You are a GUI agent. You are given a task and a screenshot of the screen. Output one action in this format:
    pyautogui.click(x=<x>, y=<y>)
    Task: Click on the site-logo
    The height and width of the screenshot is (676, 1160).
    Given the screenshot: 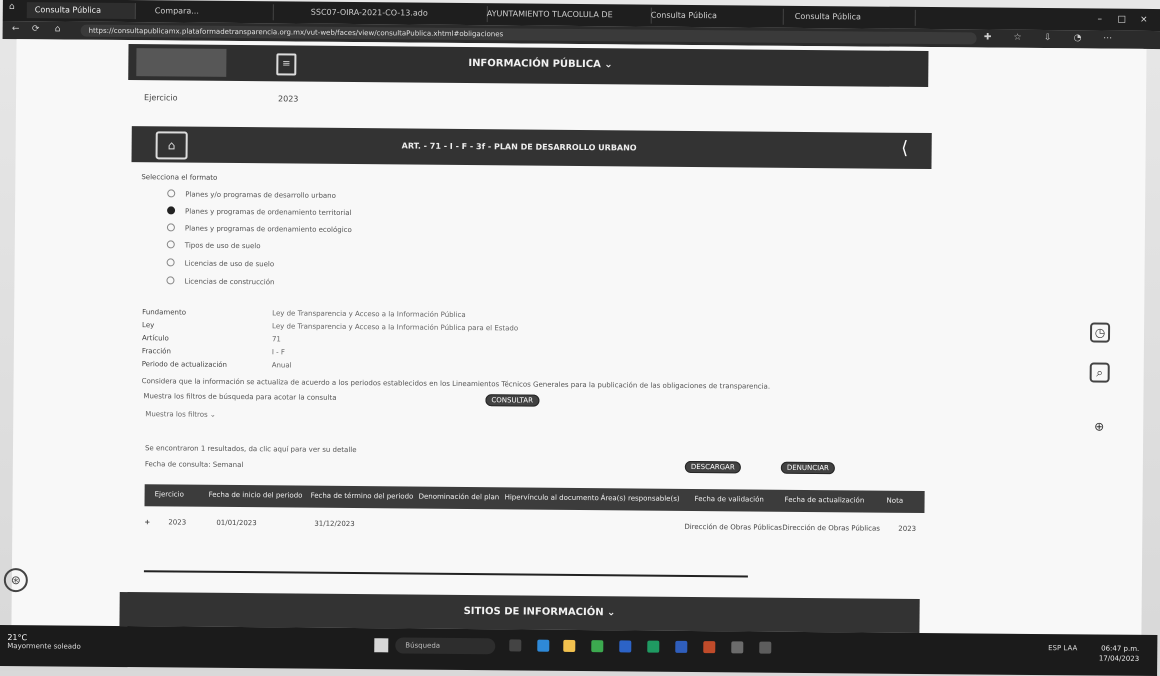 What is the action you would take?
    pyautogui.click(x=181, y=62)
    